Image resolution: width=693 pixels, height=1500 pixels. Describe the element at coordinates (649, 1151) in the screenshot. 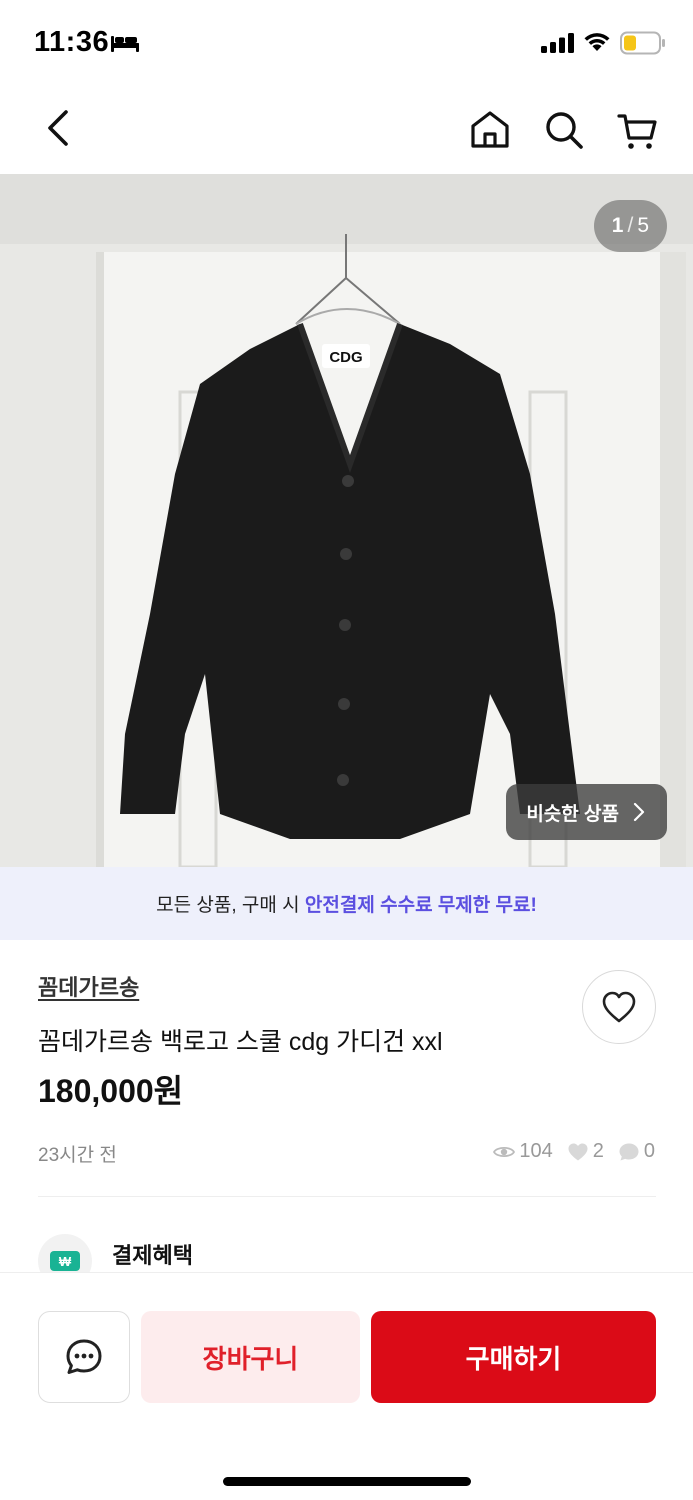

I see `chat-count-value: 0` at that location.